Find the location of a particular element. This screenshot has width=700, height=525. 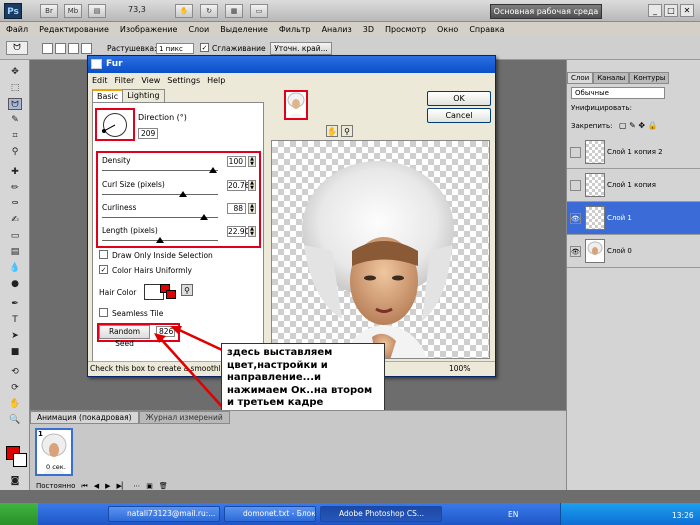

layer-portrait-icon is located at coordinates (595, 248).